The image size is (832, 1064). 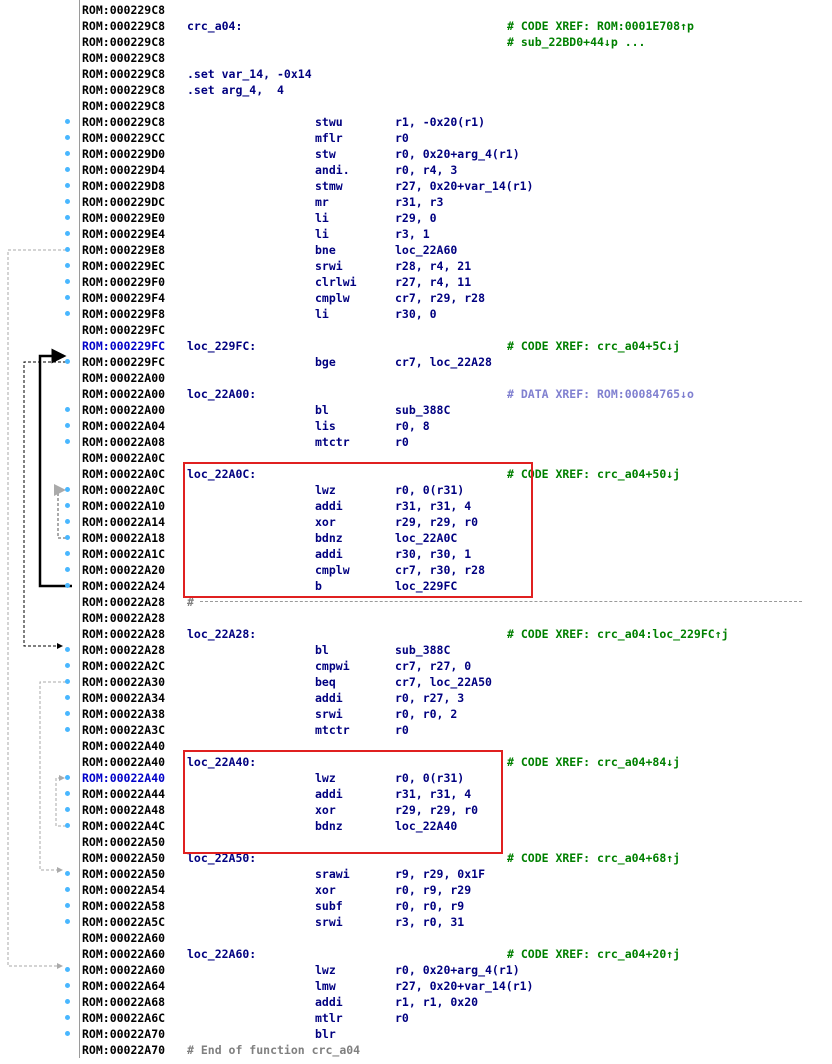 I want to click on address: ROM:000229D4, so click(x=123, y=170).